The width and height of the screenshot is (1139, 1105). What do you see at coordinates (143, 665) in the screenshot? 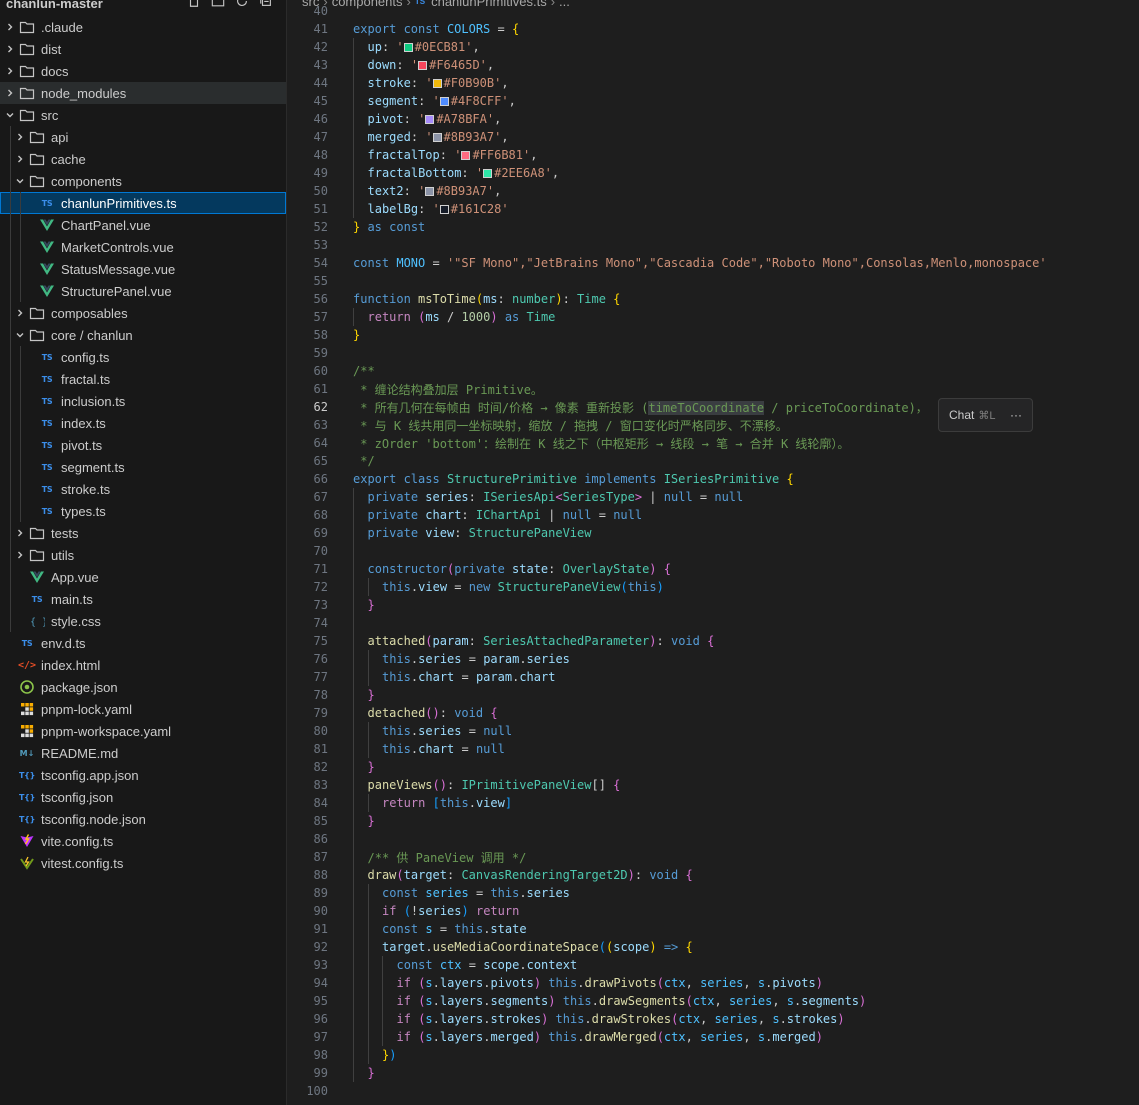
I see `tree-item: </> index.html` at bounding box center [143, 665].